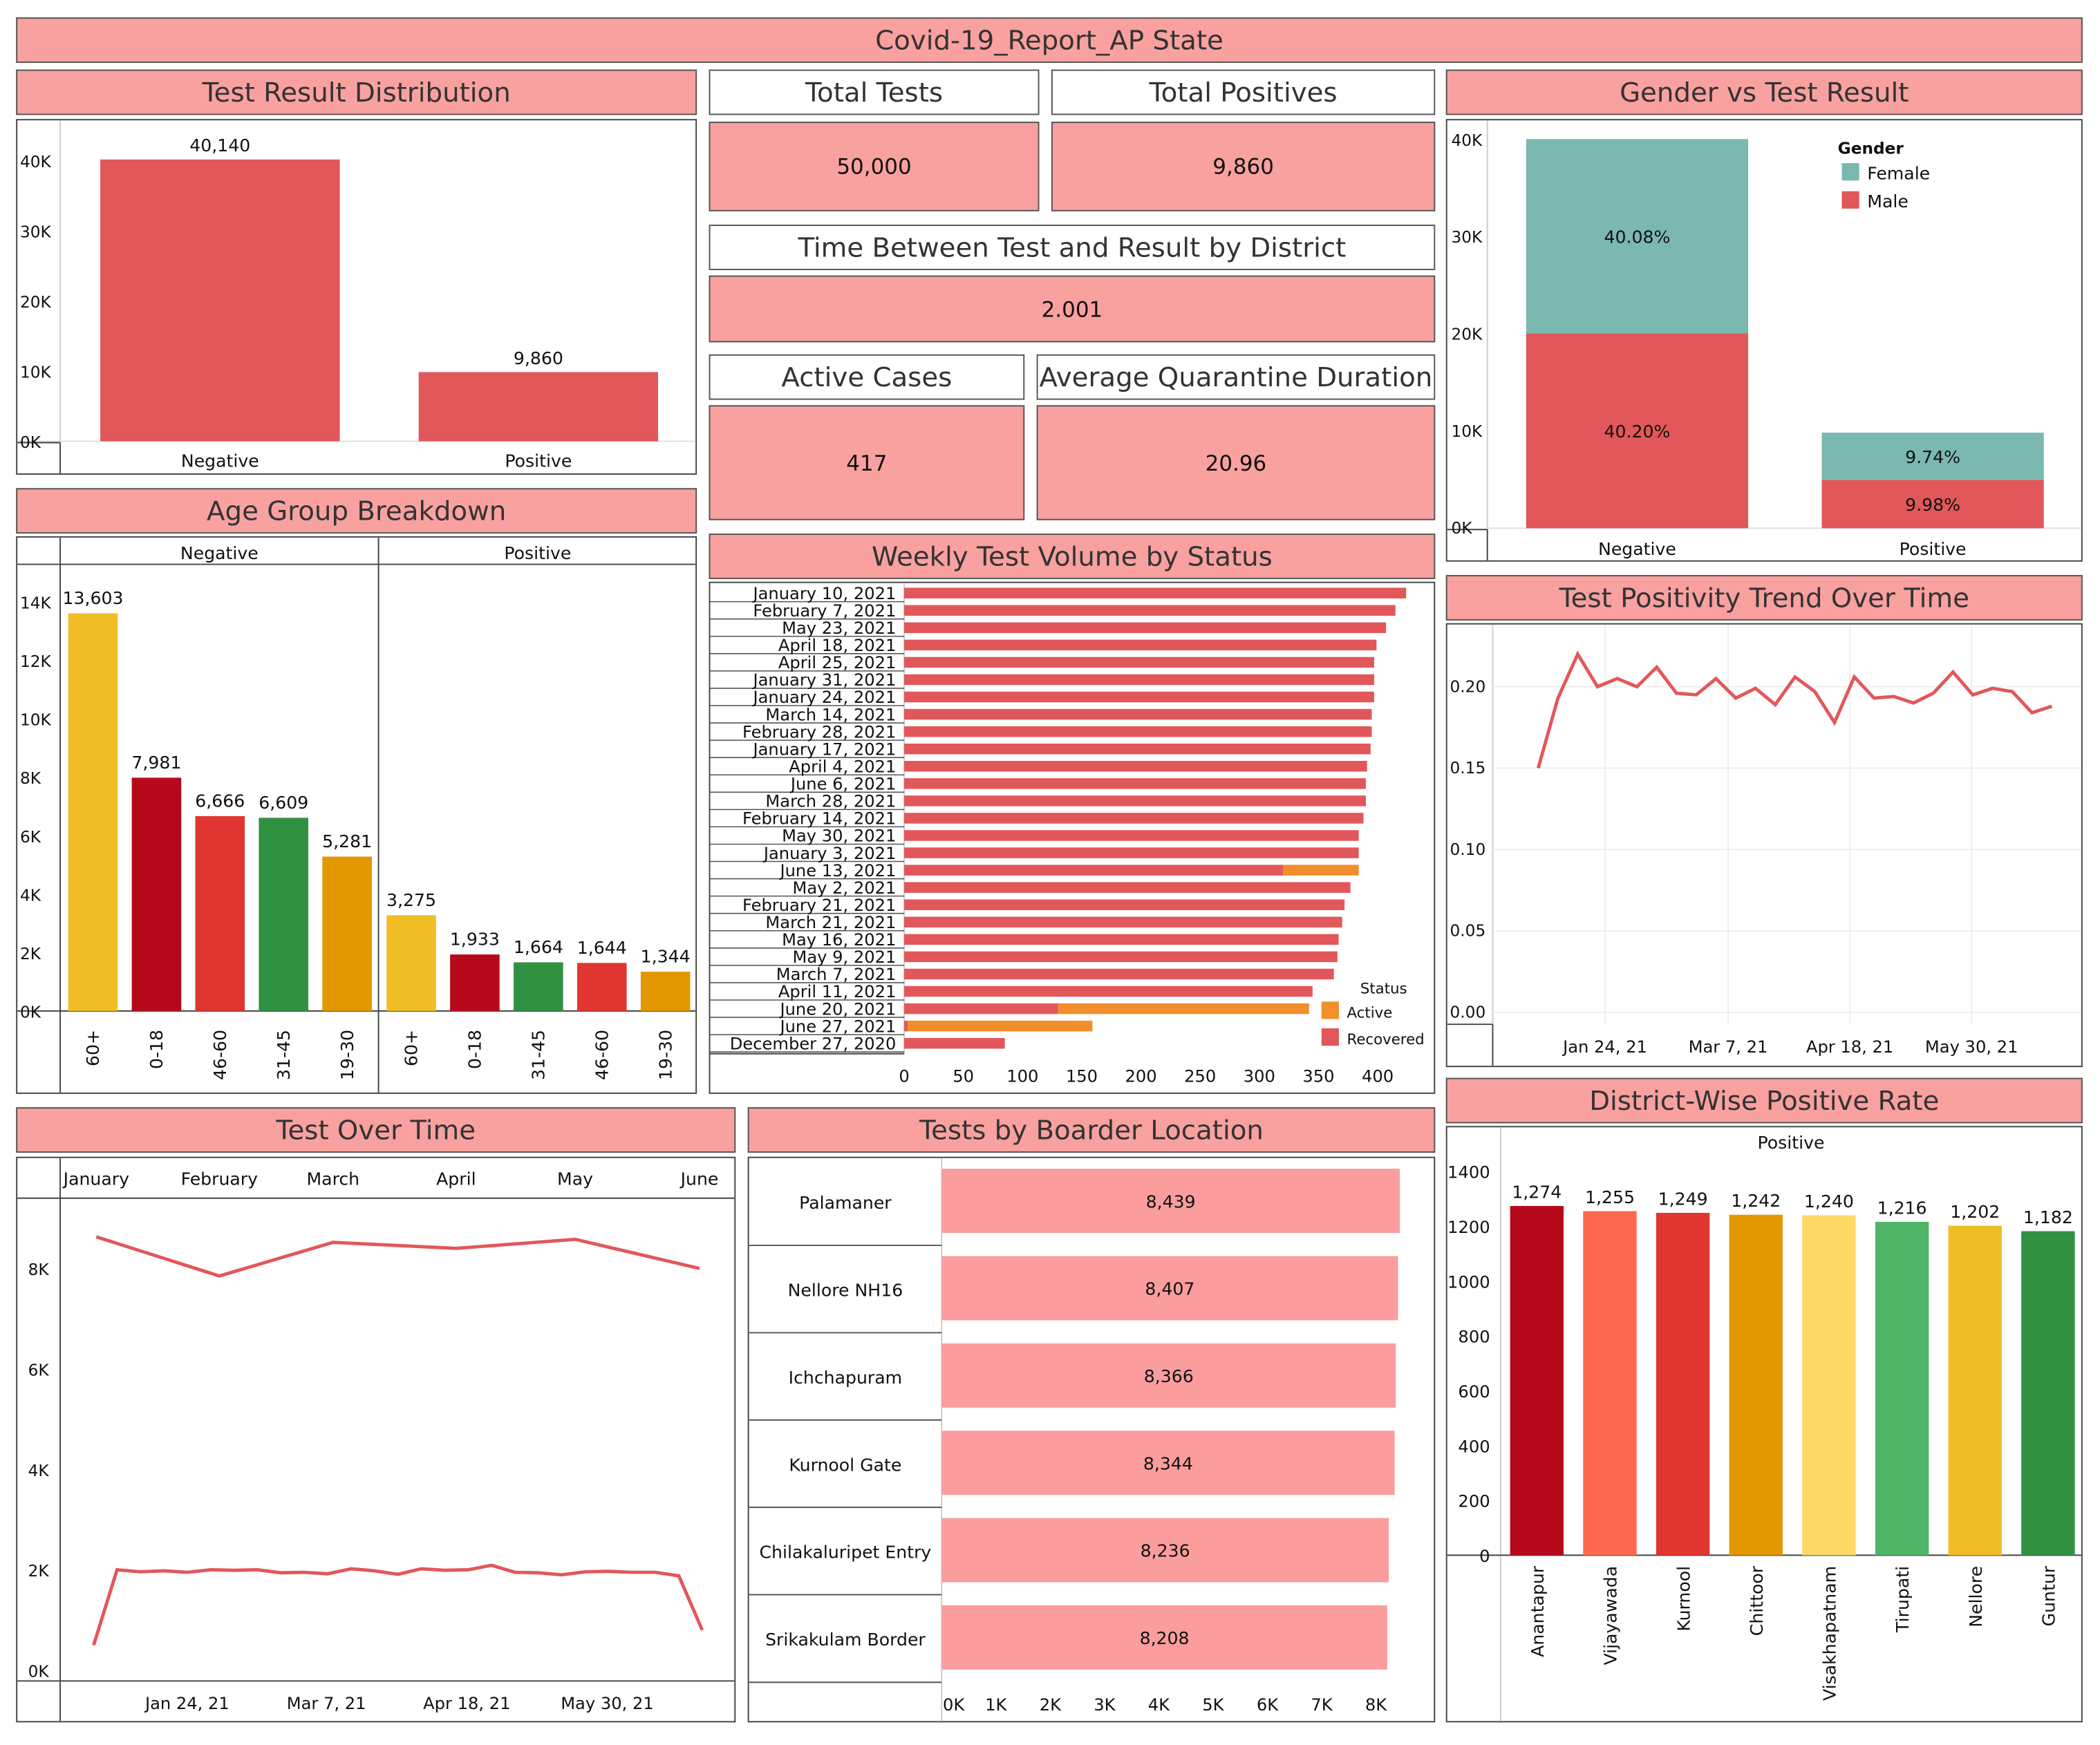 The height and width of the screenshot is (1745, 2100). I want to click on gender-title: Gender vs Test Result, so click(1764, 92).